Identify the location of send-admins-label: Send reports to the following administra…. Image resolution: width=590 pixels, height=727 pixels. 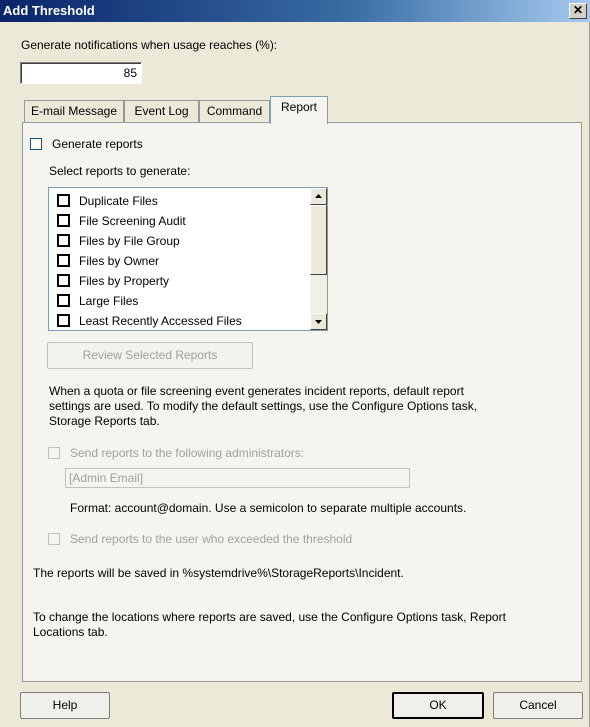
(187, 453).